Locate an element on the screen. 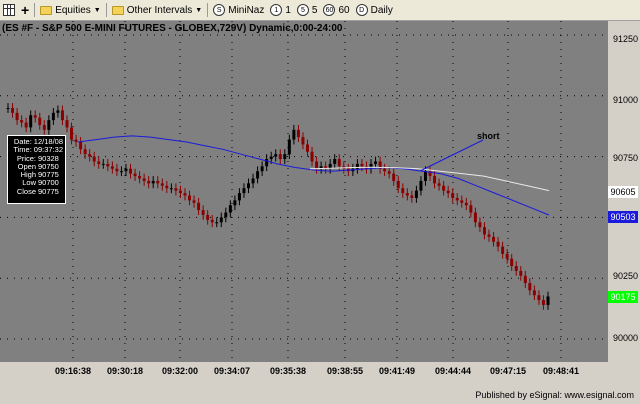 The height and width of the screenshot is (404, 640). other-intervals-label: Other Intervals is located at coordinates (159, 10).